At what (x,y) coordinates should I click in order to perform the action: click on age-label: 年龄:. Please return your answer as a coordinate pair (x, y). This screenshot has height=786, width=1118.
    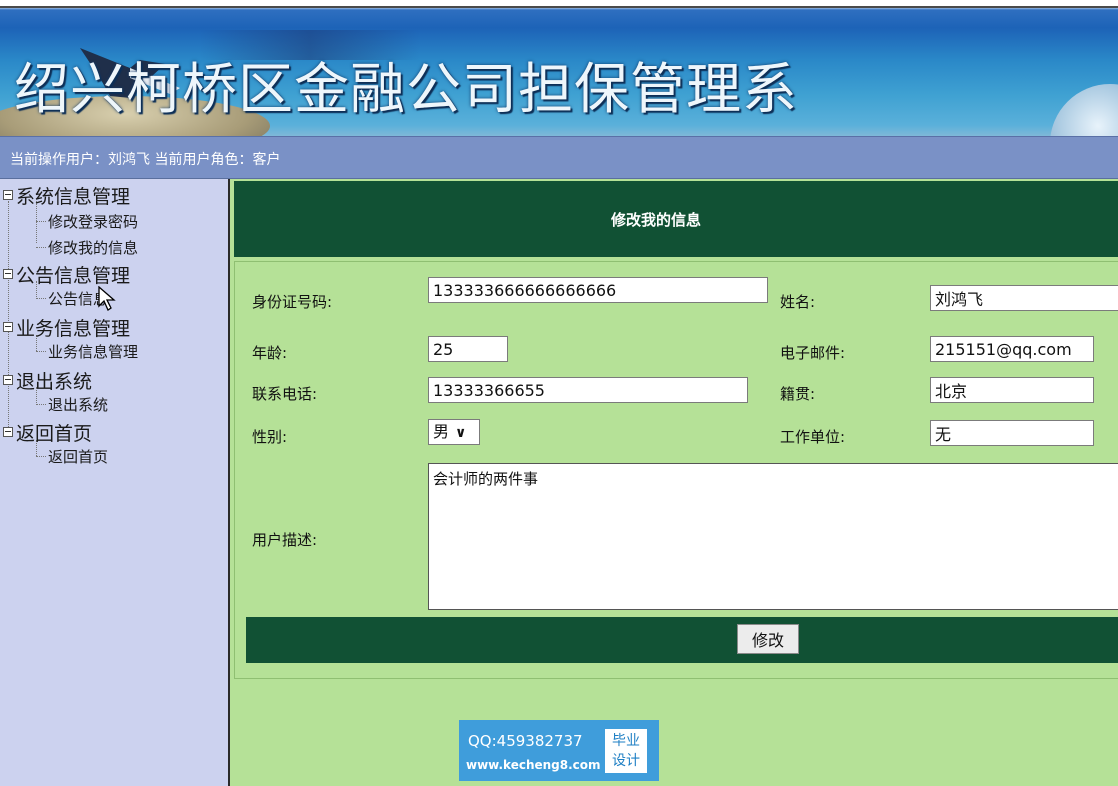
    Looking at the image, I should click on (270, 353).